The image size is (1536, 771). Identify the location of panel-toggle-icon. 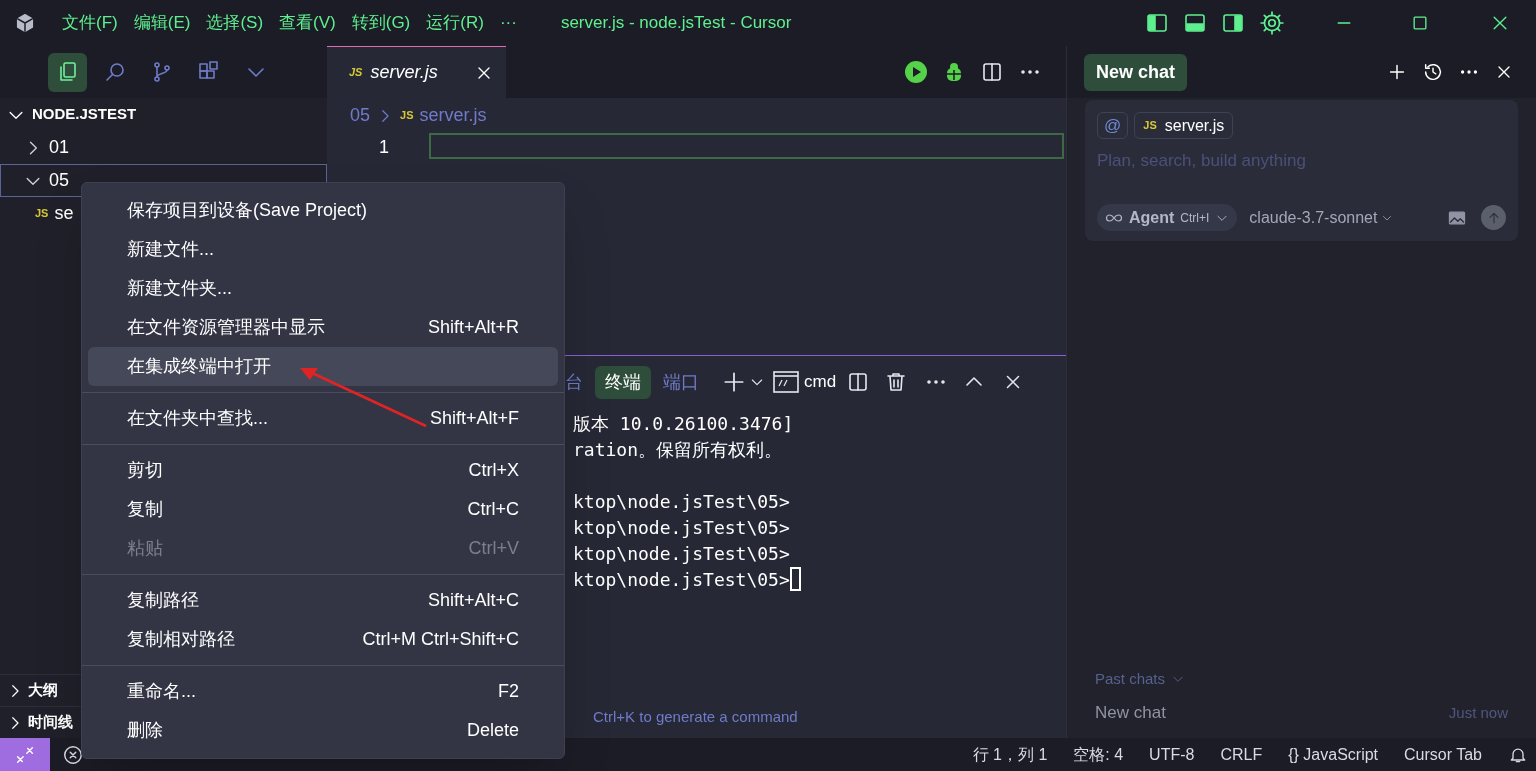
(1195, 23).